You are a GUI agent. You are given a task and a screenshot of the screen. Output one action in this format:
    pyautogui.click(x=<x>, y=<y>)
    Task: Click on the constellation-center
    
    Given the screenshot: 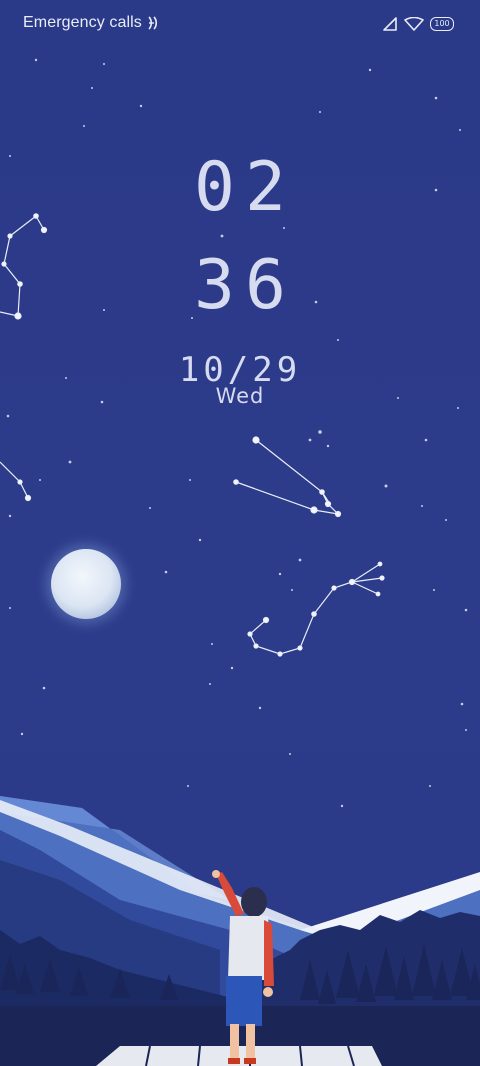 What is the action you would take?
    pyautogui.click(x=287, y=477)
    